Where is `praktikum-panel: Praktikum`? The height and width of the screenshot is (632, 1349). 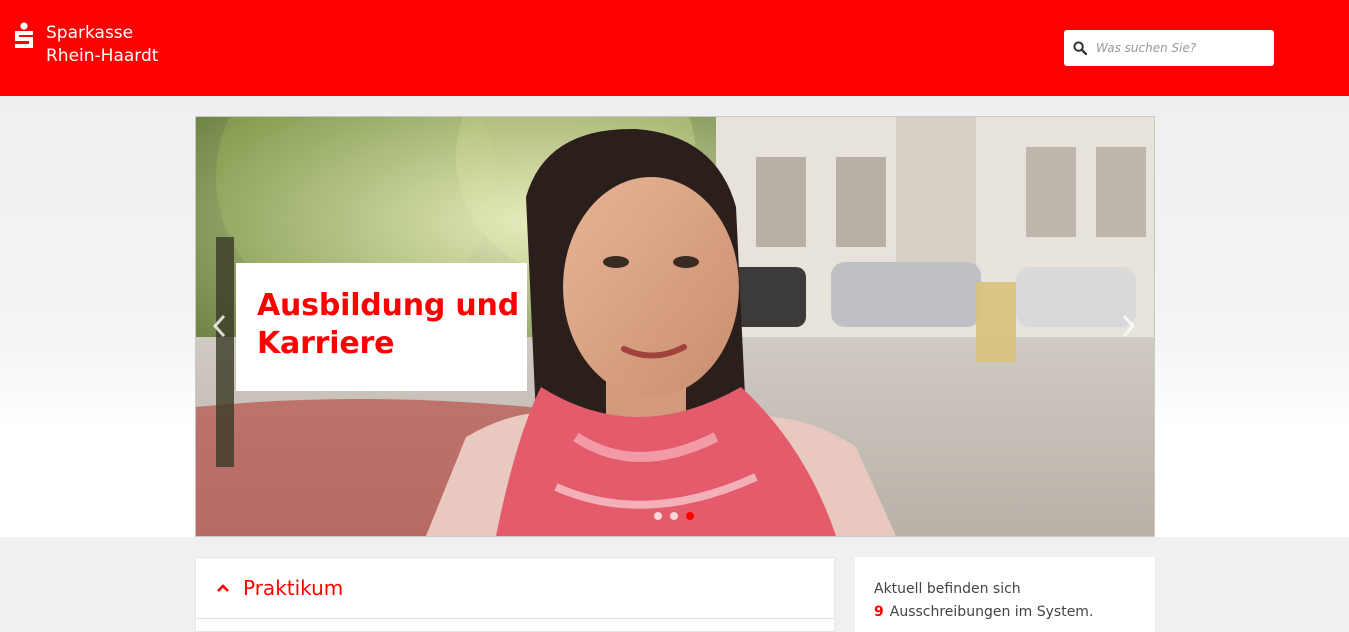
praktikum-panel: Praktikum is located at coordinates (515, 594).